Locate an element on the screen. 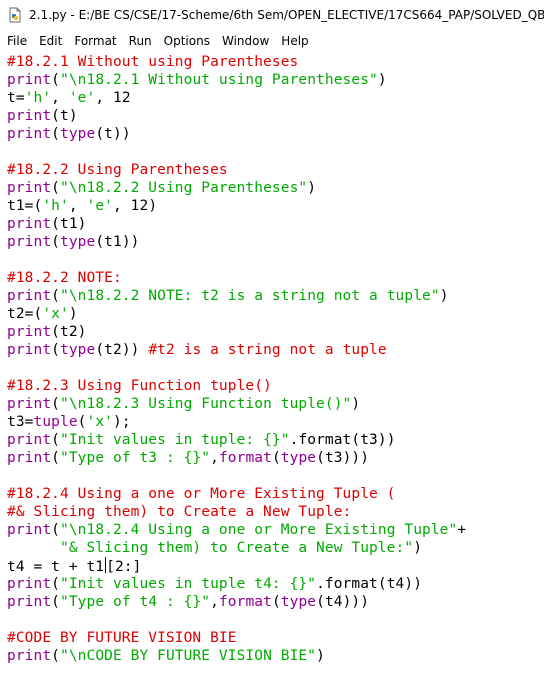  code-line: print(type(t1)) is located at coordinates (73, 242).